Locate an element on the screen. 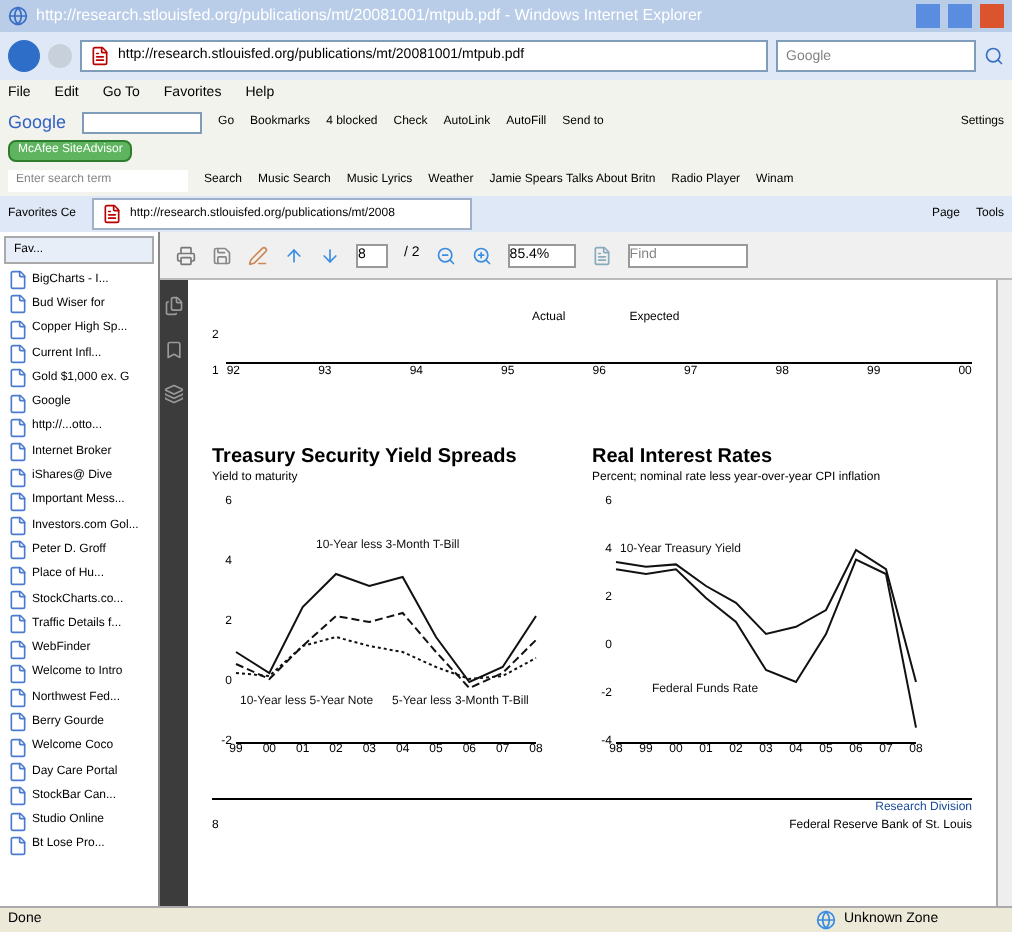 This screenshot has height=932, width=1012. chart-title: Treasury Security Yield Spreads is located at coordinates (365, 458).